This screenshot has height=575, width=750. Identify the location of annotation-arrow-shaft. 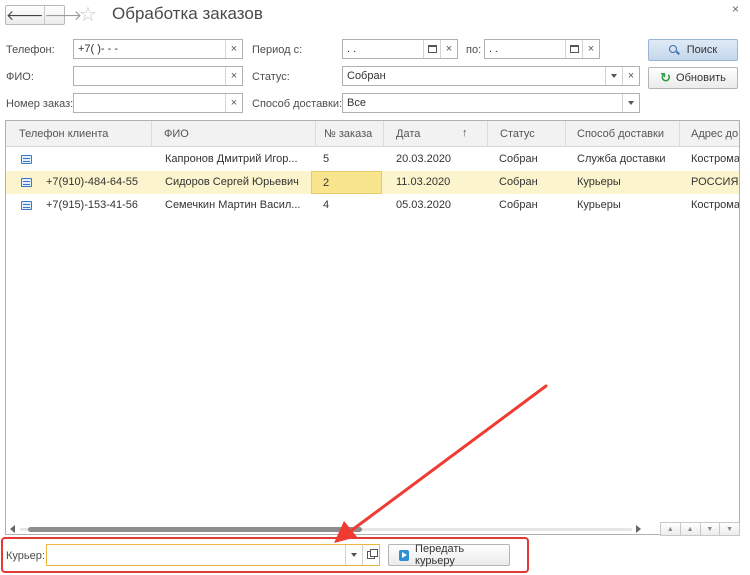
(447, 459).